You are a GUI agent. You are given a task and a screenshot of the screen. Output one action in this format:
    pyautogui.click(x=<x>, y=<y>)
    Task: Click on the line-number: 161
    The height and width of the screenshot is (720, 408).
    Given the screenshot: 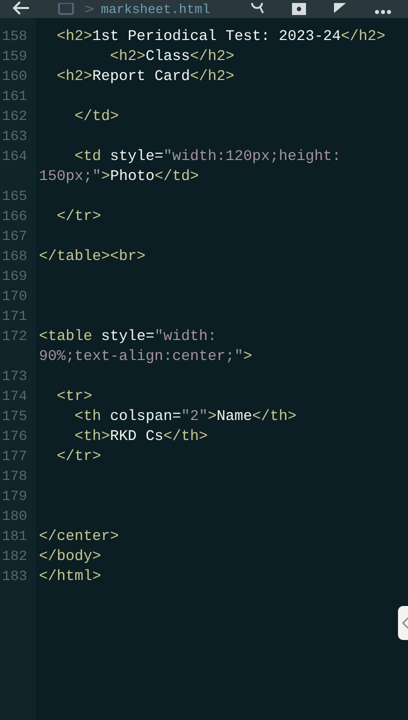 What is the action you would take?
    pyautogui.click(x=14, y=97)
    